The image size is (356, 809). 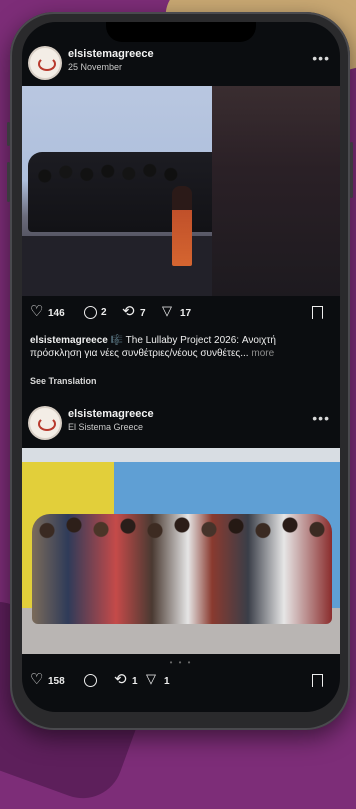 I want to click on soloist, so click(x=182, y=226).